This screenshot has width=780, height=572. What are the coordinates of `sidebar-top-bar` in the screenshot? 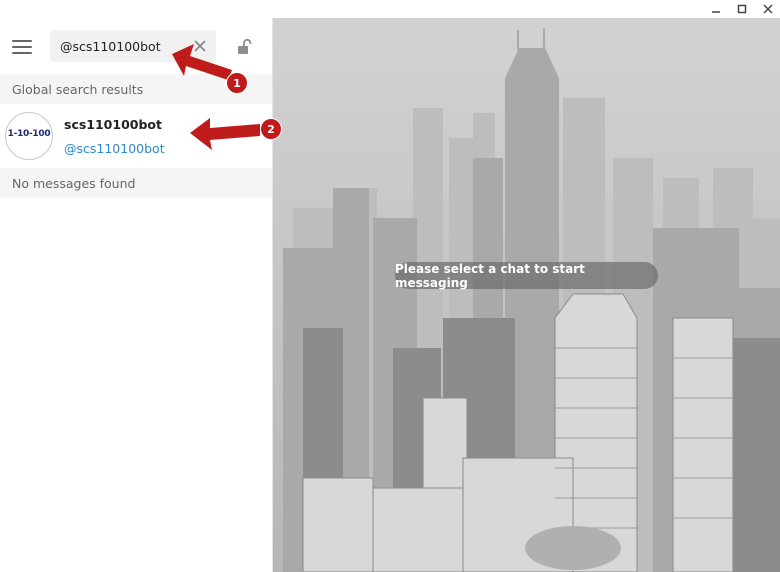 It's located at (136, 46).